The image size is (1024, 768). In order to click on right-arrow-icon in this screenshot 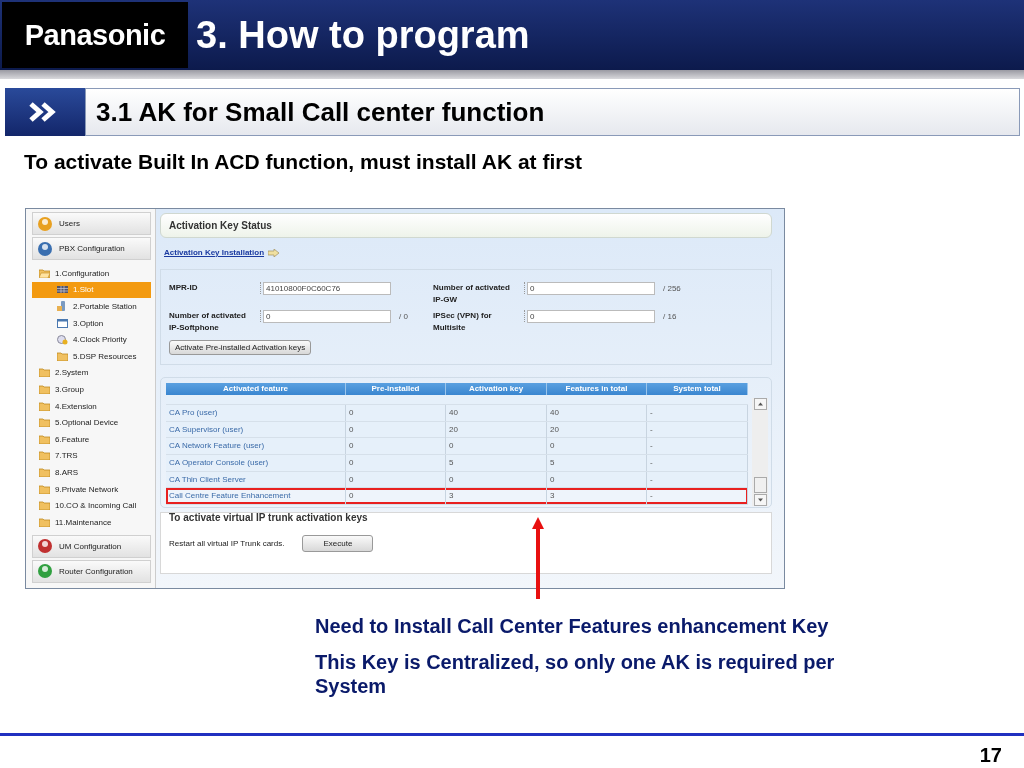, I will do `click(274, 252)`.